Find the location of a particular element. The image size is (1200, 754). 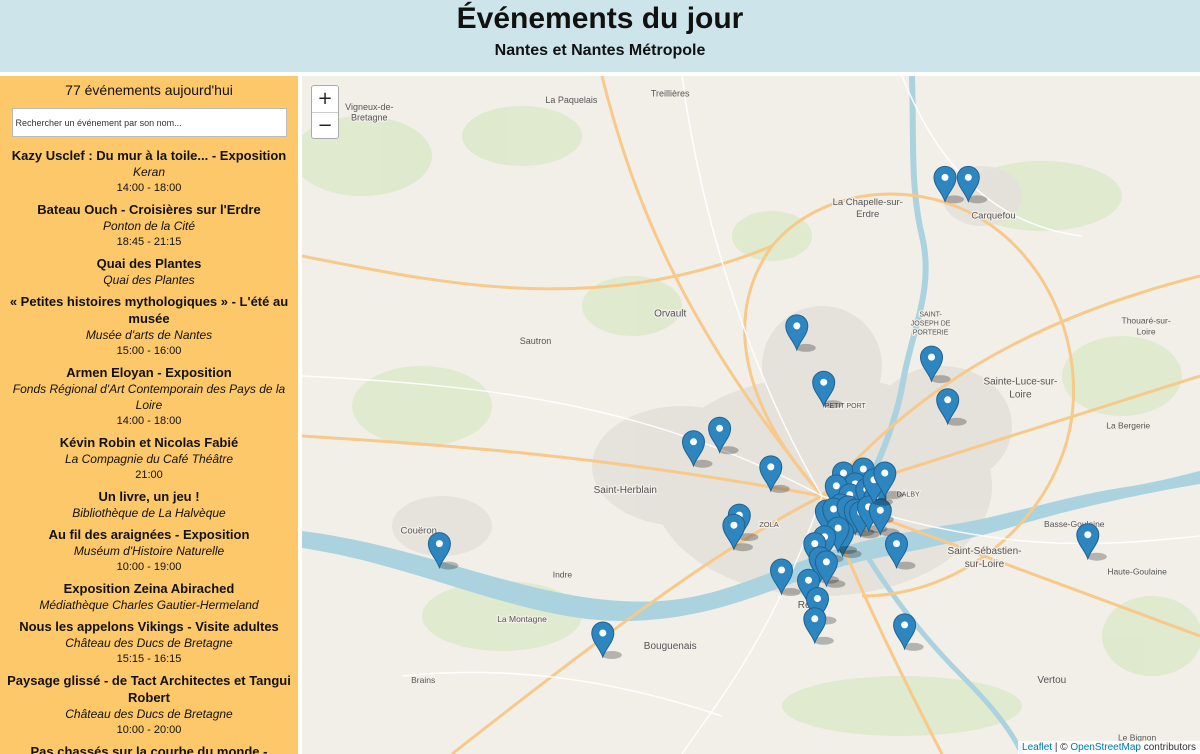

place-label: Saint-Herblain is located at coordinates (625, 490).